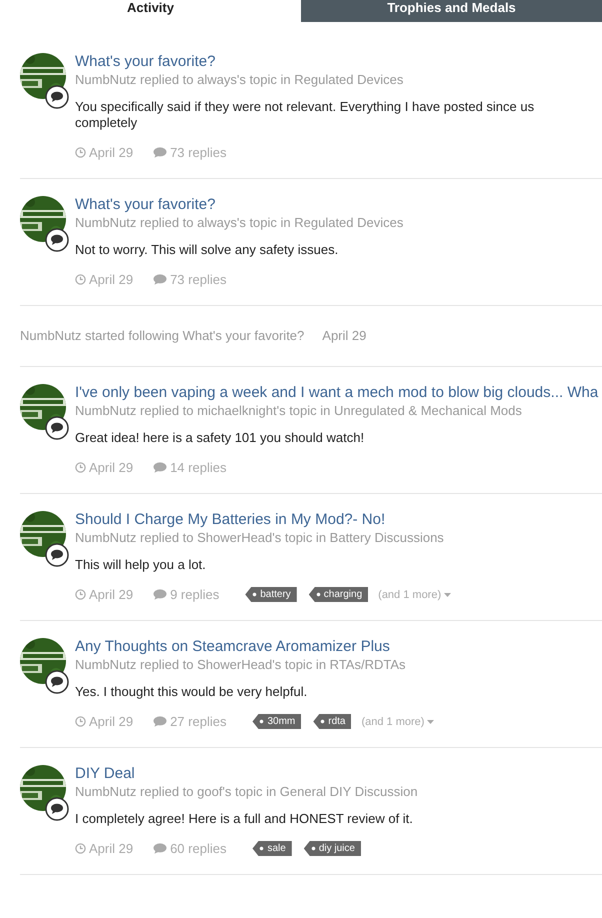  What do you see at coordinates (305, 115) in the screenshot?
I see `post-snippet: You specifically said if they were not relevant. Everything I have posted since us completely` at bounding box center [305, 115].